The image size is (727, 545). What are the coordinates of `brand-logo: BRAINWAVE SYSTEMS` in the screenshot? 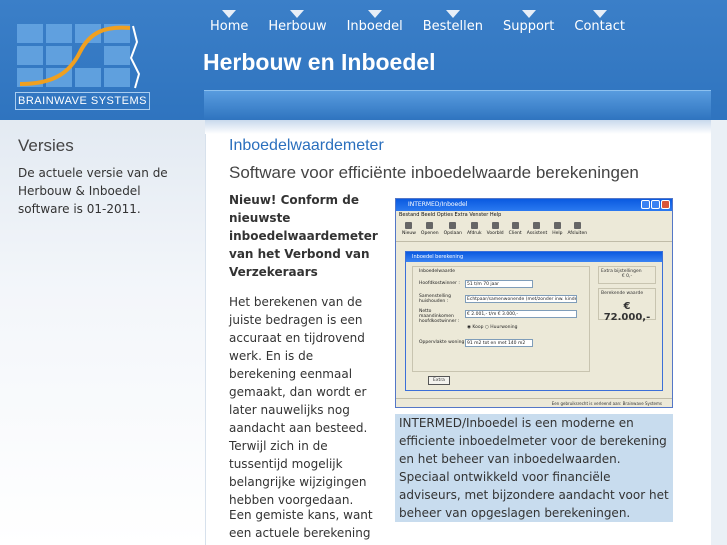 It's located at (82, 67).